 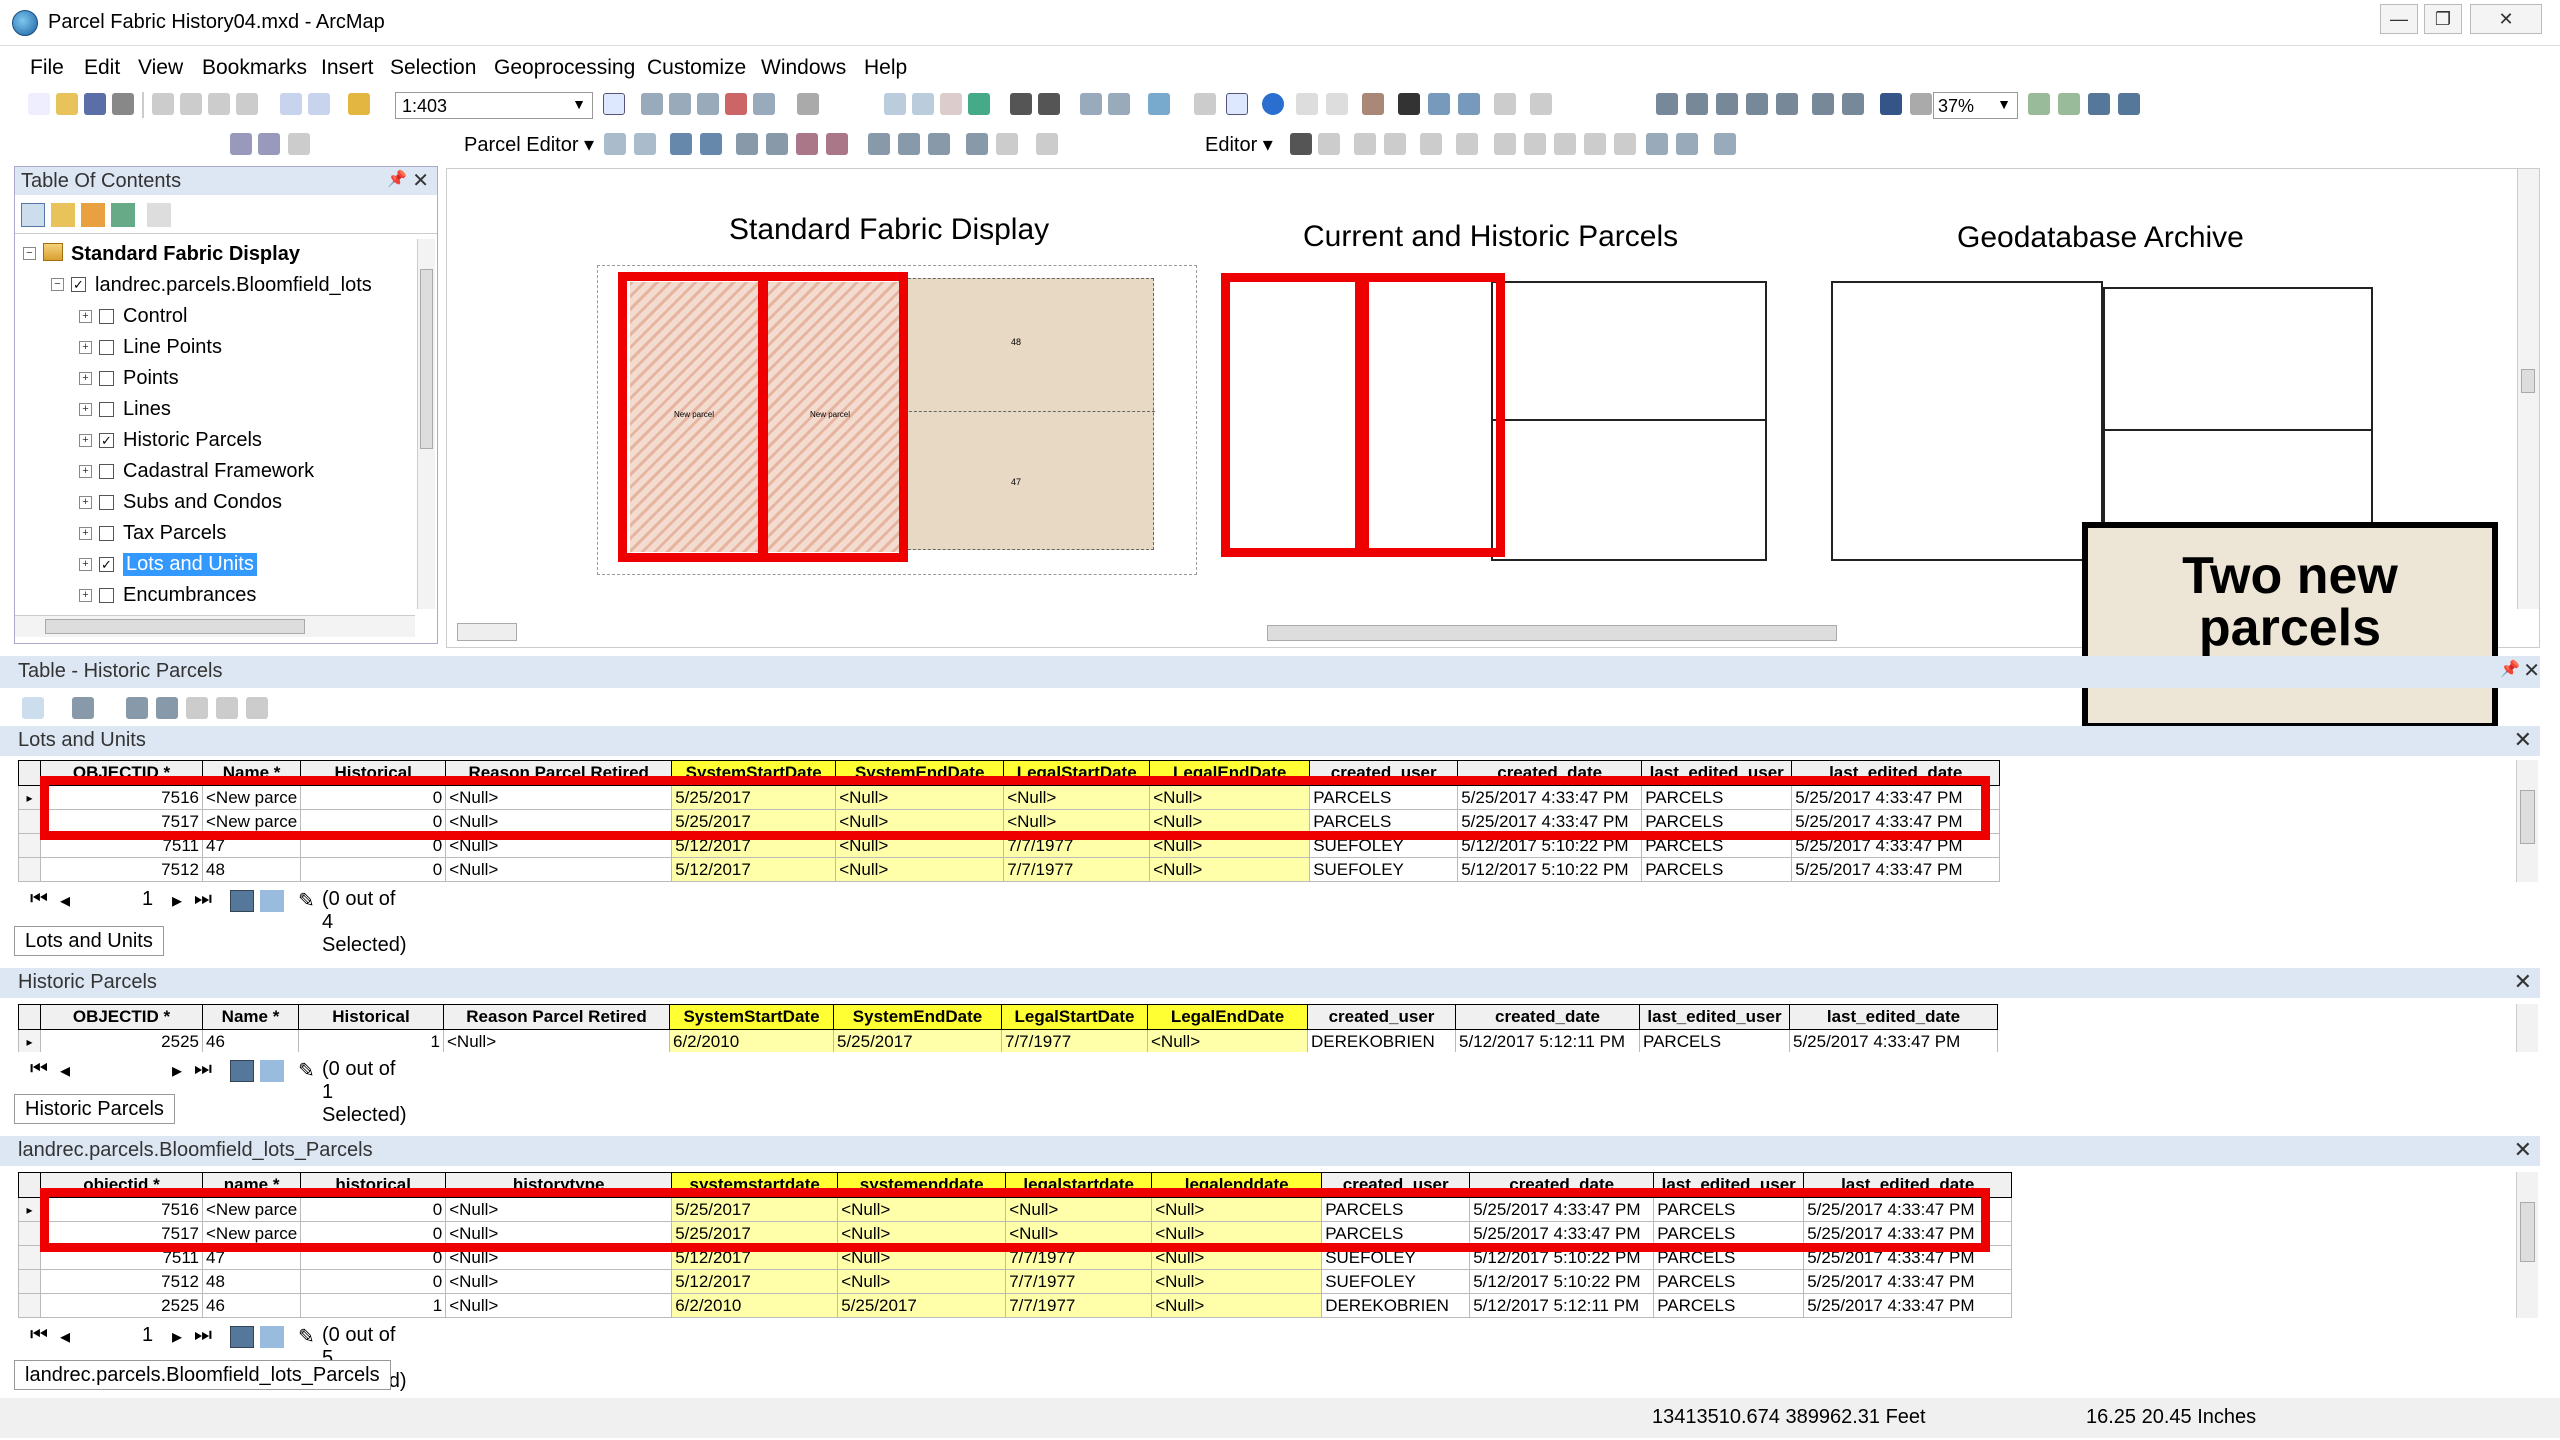 What do you see at coordinates (272, 901) in the screenshot?
I see `show-selected-records-icon` at bounding box center [272, 901].